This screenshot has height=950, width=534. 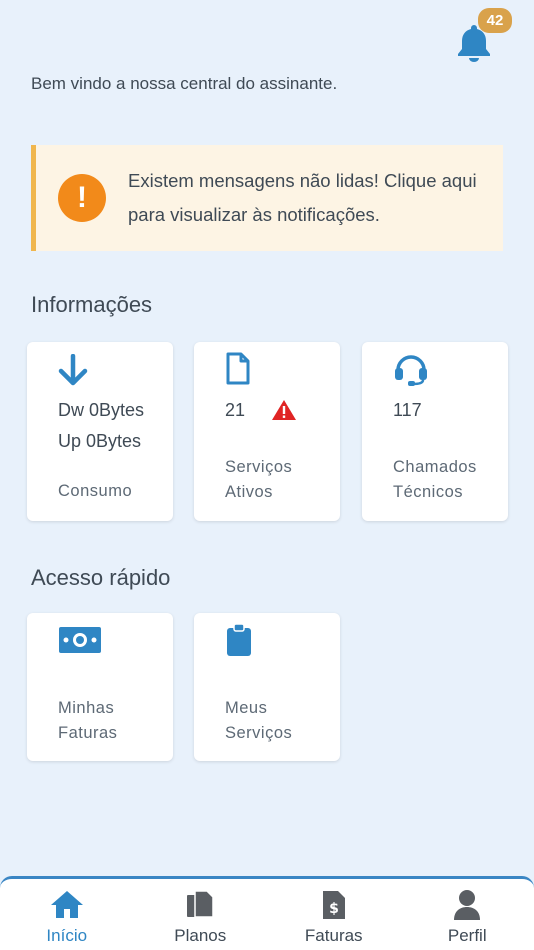 What do you see at coordinates (467, 905) in the screenshot?
I see `user-icon` at bounding box center [467, 905].